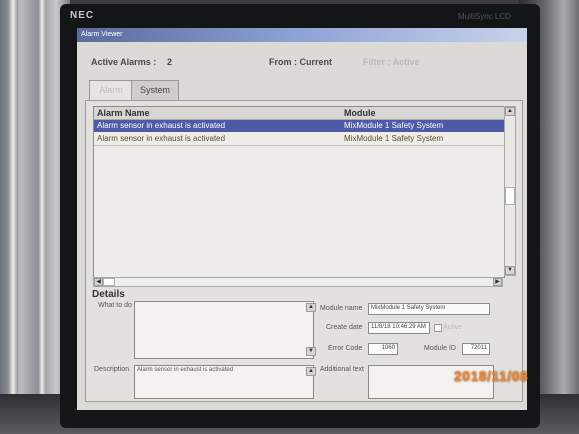 Image resolution: width=579 pixels, height=434 pixels. I want to click on scroll-up-arrow-icon: ▲, so click(510, 111).